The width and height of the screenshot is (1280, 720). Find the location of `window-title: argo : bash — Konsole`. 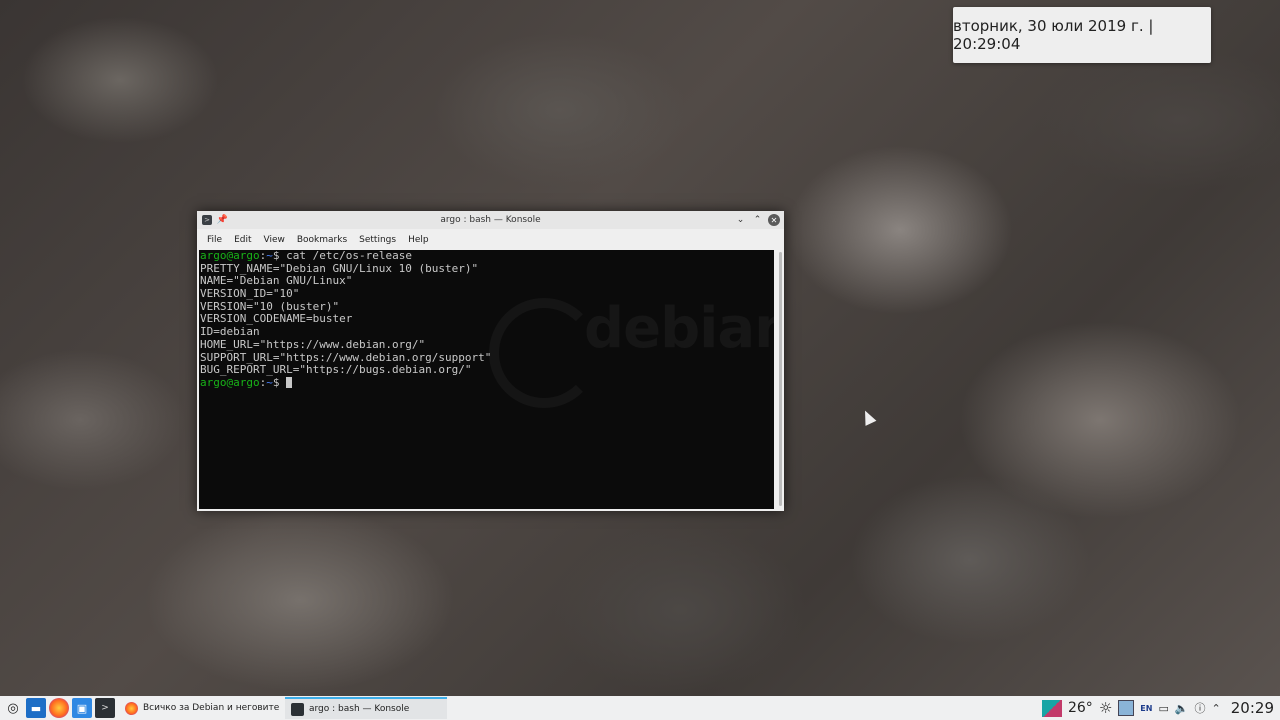

window-title: argo : bash — Konsole is located at coordinates (490, 220).